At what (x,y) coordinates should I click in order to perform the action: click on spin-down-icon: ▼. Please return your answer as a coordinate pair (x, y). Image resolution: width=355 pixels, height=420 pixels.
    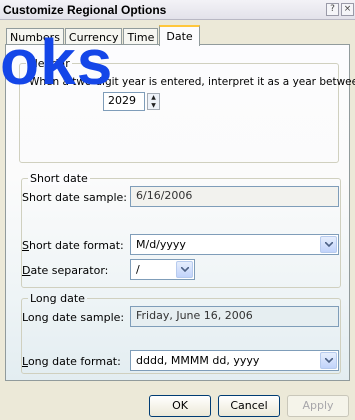
    Looking at the image, I should click on (153, 106).